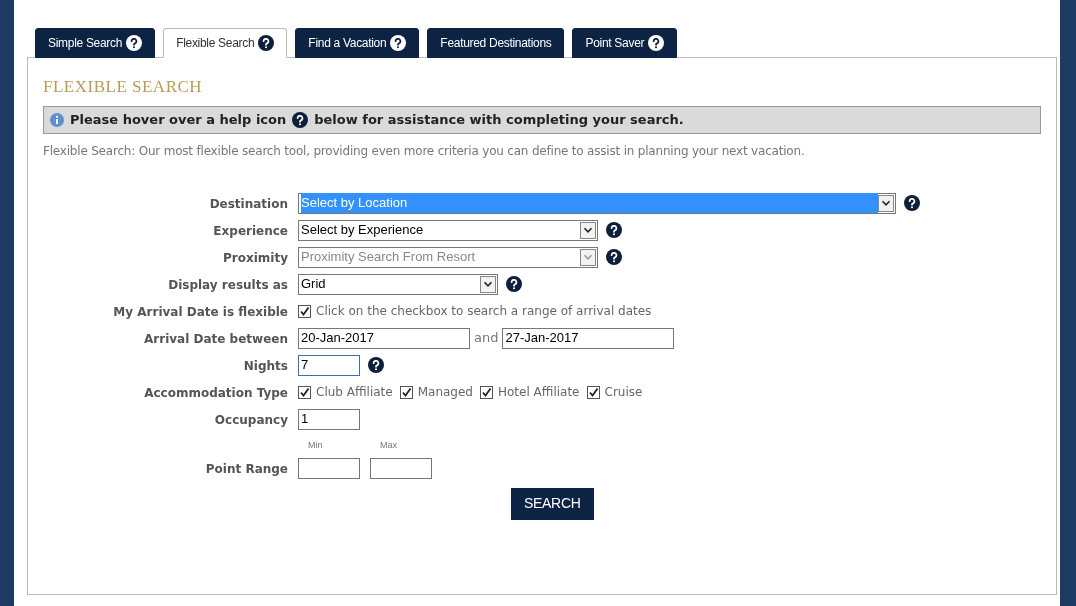 The image size is (1076, 606). Describe the element at coordinates (246, 469) in the screenshot. I see `field-label: Point Range` at that location.